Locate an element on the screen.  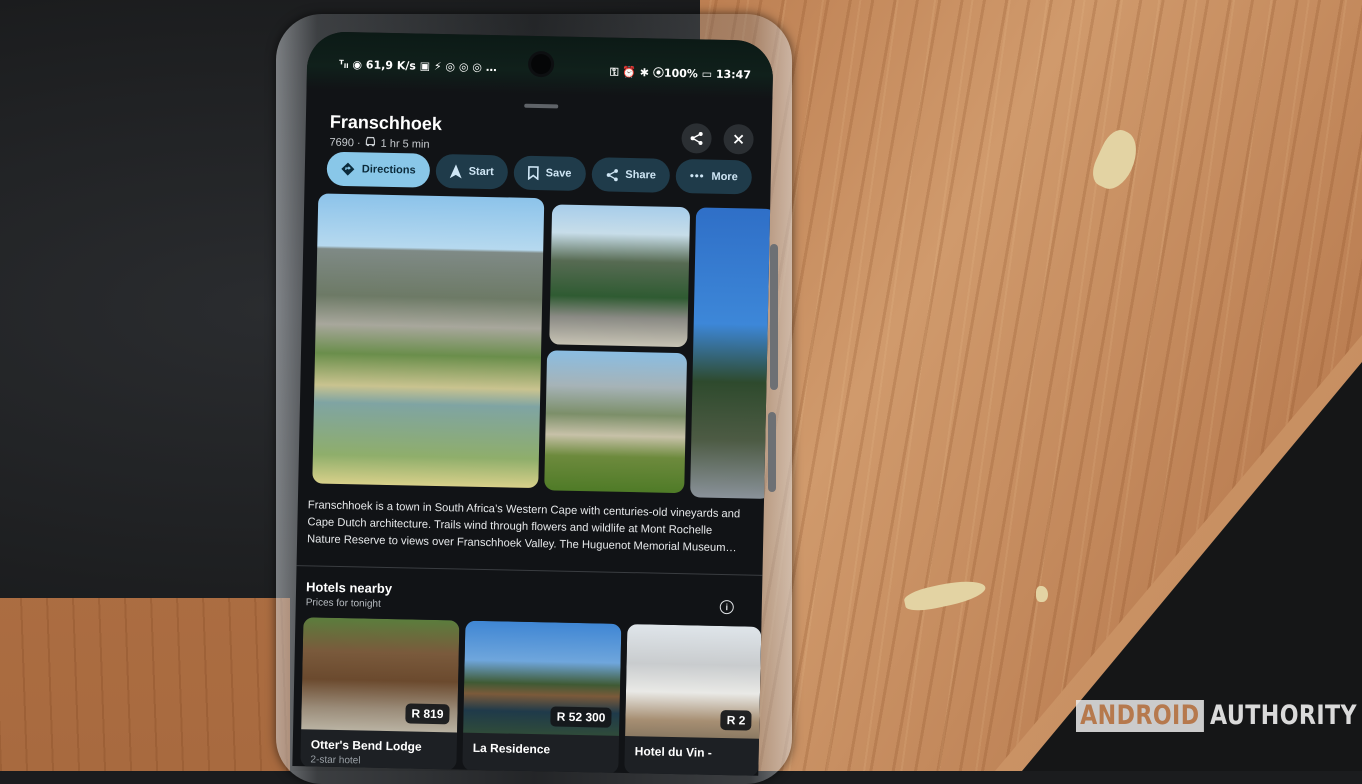
photo-mountain-road is located at coordinates (620, 276).